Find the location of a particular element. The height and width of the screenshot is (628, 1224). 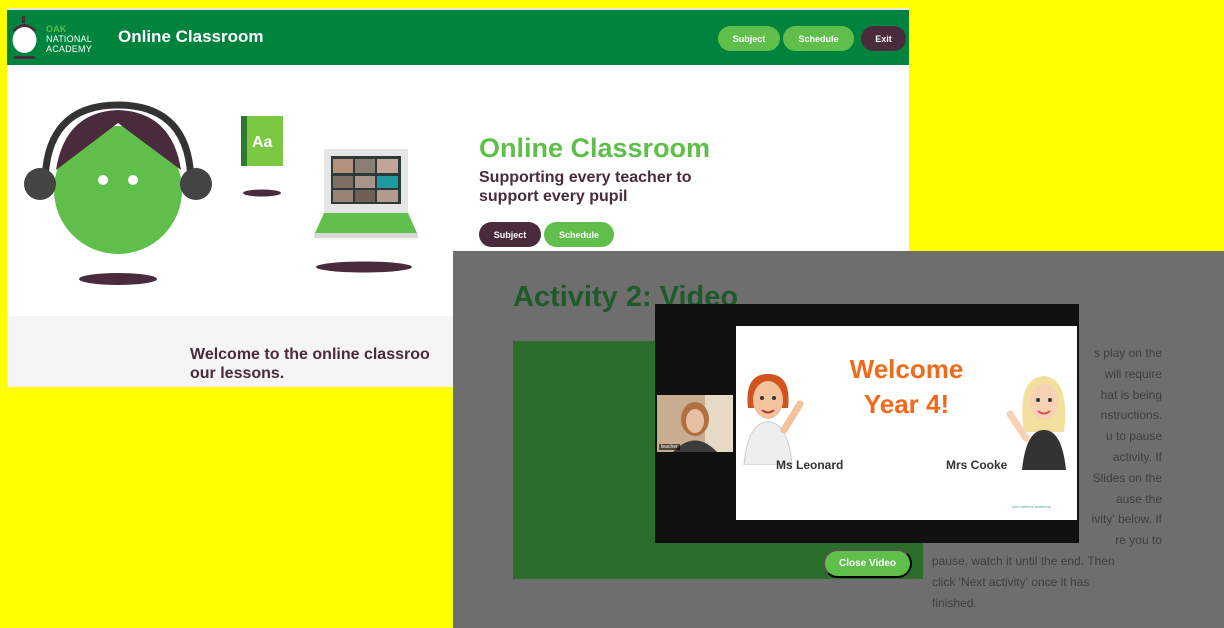

hero-subject-button: Subject is located at coordinates (510, 234).